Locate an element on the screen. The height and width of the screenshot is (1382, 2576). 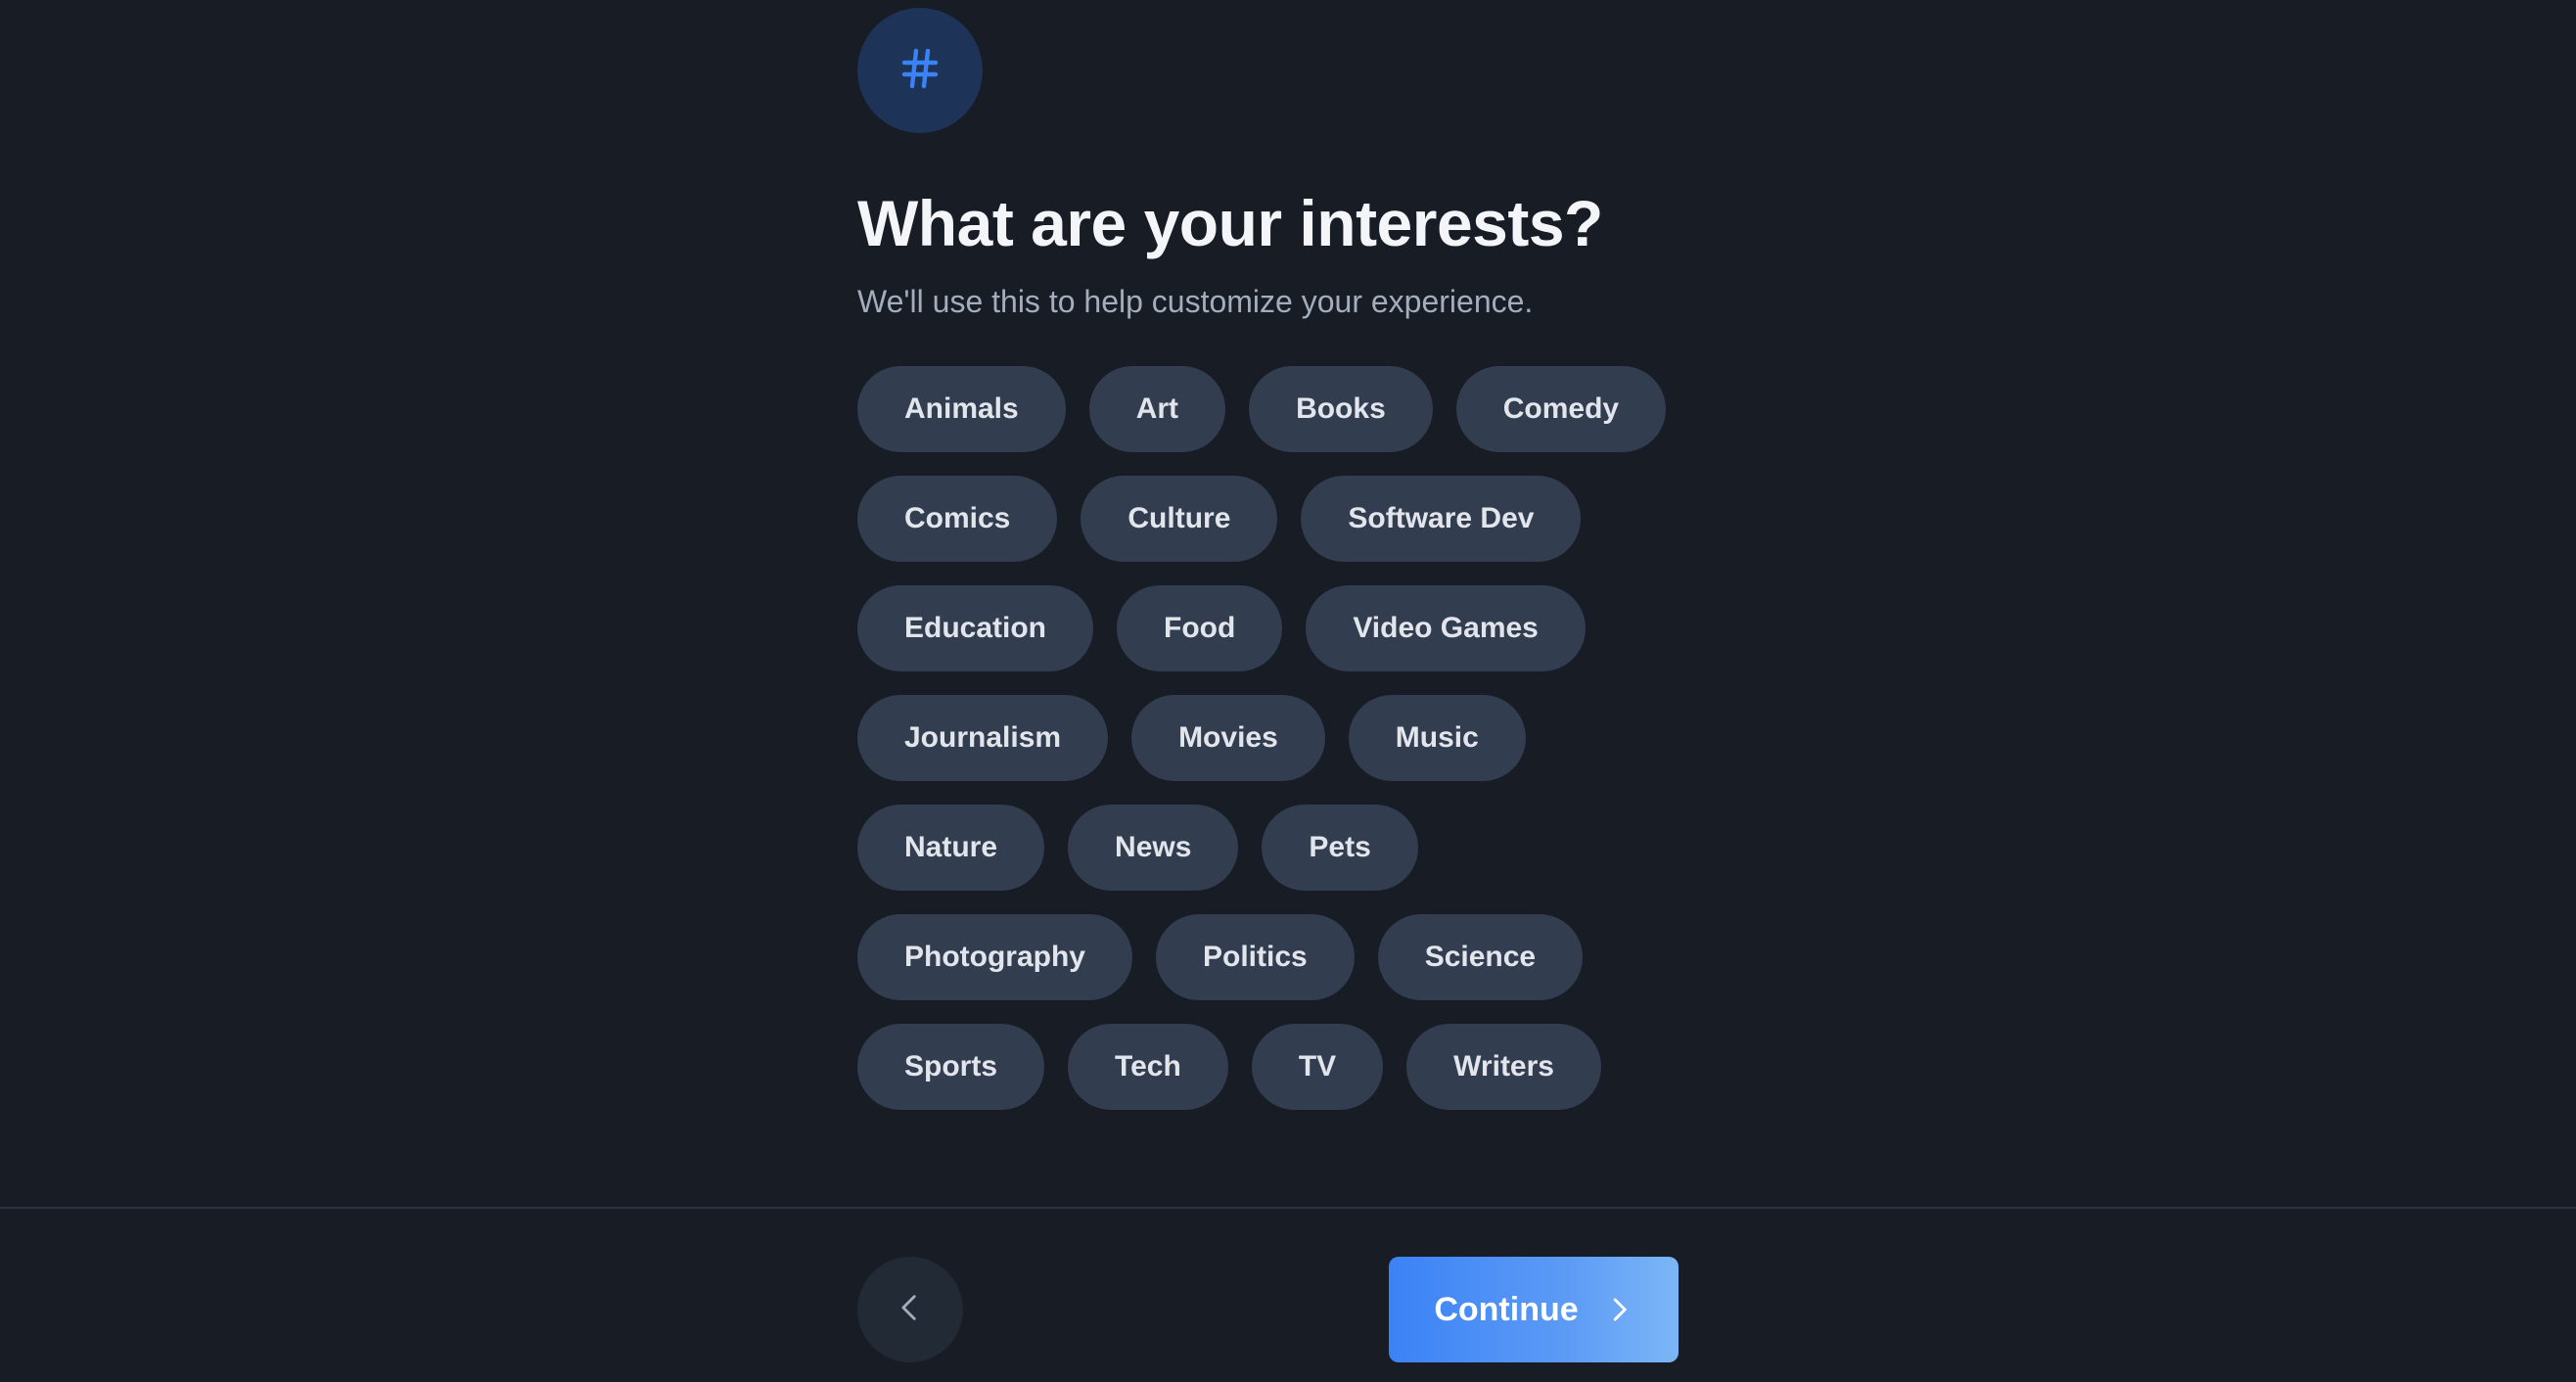
interest-chip-movies: Movies is located at coordinates (1228, 738).